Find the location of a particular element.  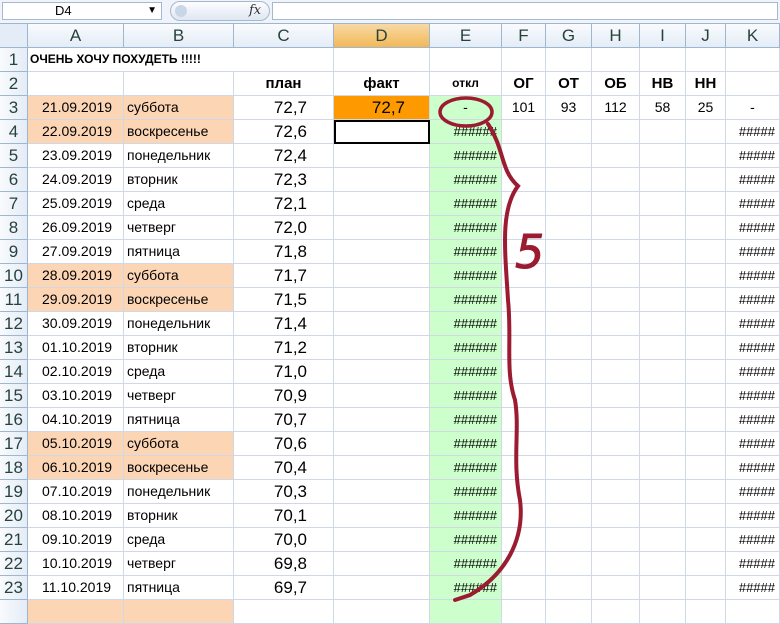

cell-i5 is located at coordinates (663, 156).